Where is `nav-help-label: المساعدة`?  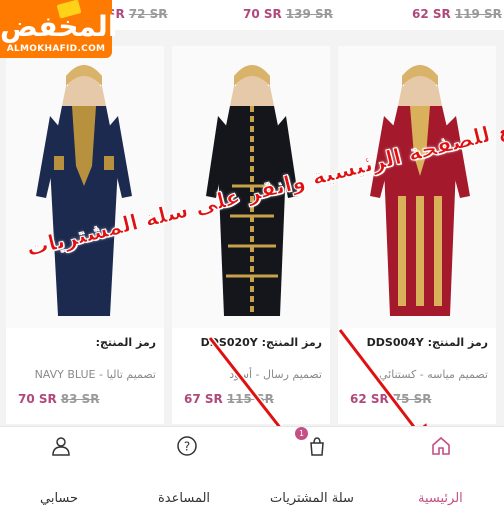
nav-help-label: المساعدة is located at coordinates (184, 498).